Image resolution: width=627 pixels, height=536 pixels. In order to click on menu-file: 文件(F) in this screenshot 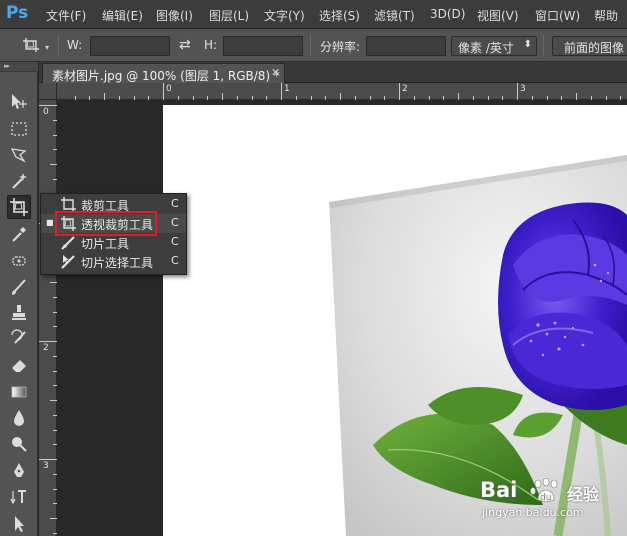, I will do `click(66, 15)`.